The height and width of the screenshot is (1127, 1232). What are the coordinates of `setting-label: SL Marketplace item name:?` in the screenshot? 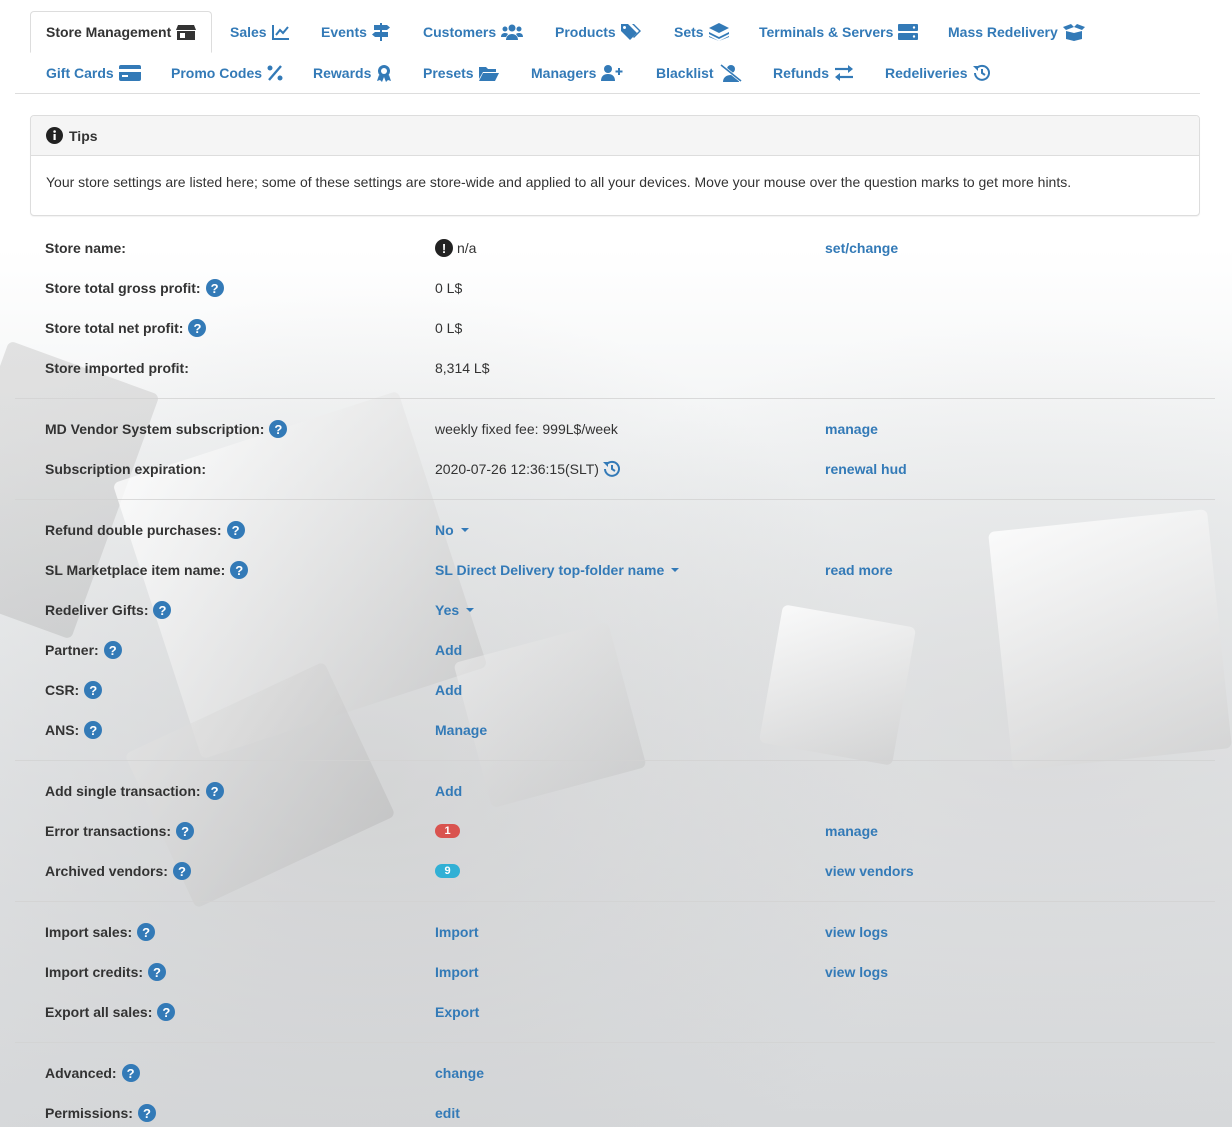 It's located at (147, 570).